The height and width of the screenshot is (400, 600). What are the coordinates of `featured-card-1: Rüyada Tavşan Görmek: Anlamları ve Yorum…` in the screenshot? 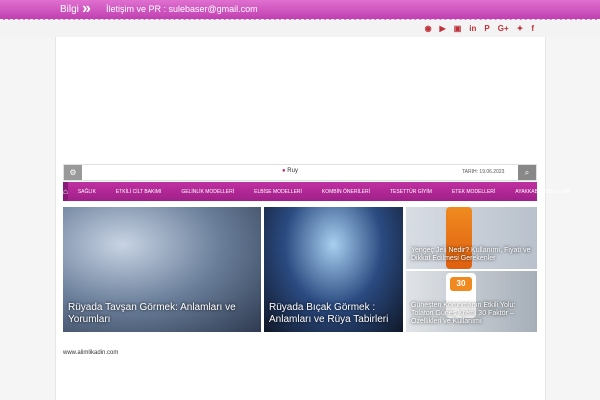 It's located at (162, 269).